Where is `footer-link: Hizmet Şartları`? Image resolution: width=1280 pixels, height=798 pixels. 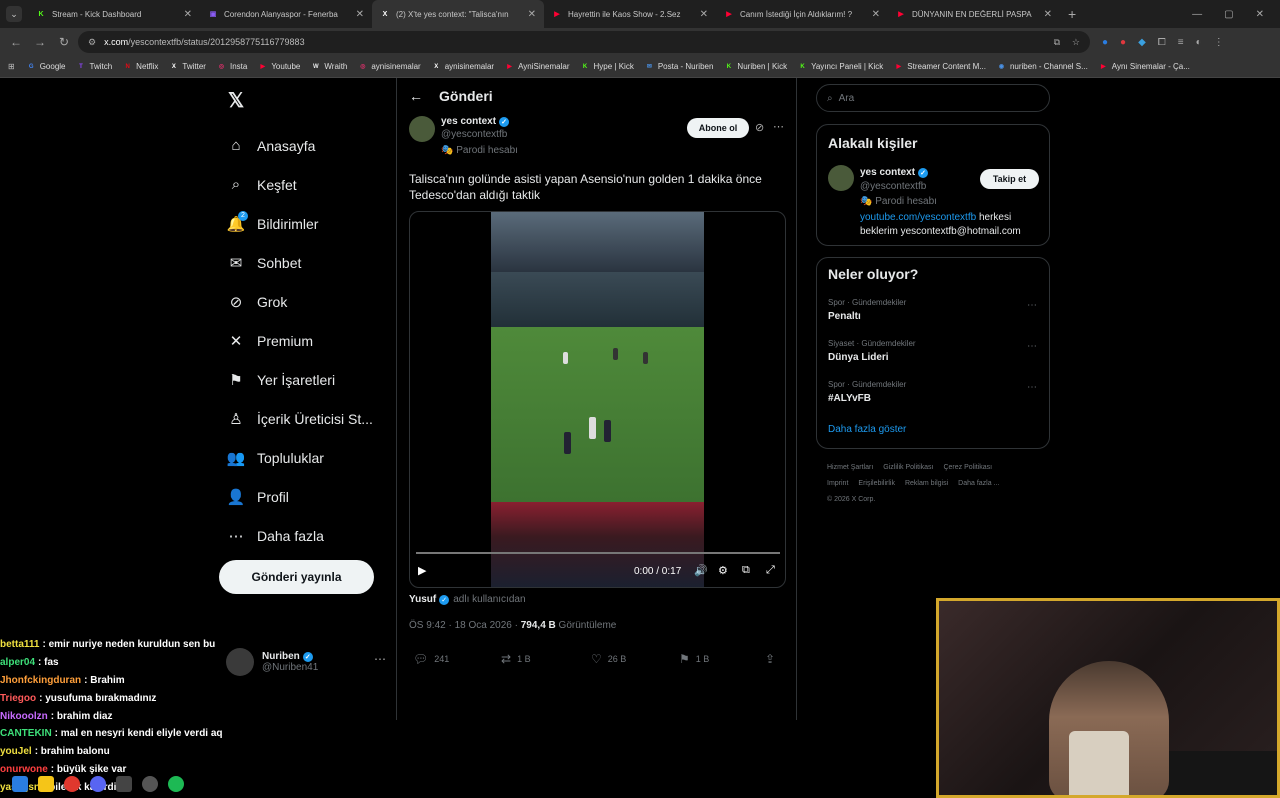
footer-link: Hizmet Şartları is located at coordinates (850, 467).